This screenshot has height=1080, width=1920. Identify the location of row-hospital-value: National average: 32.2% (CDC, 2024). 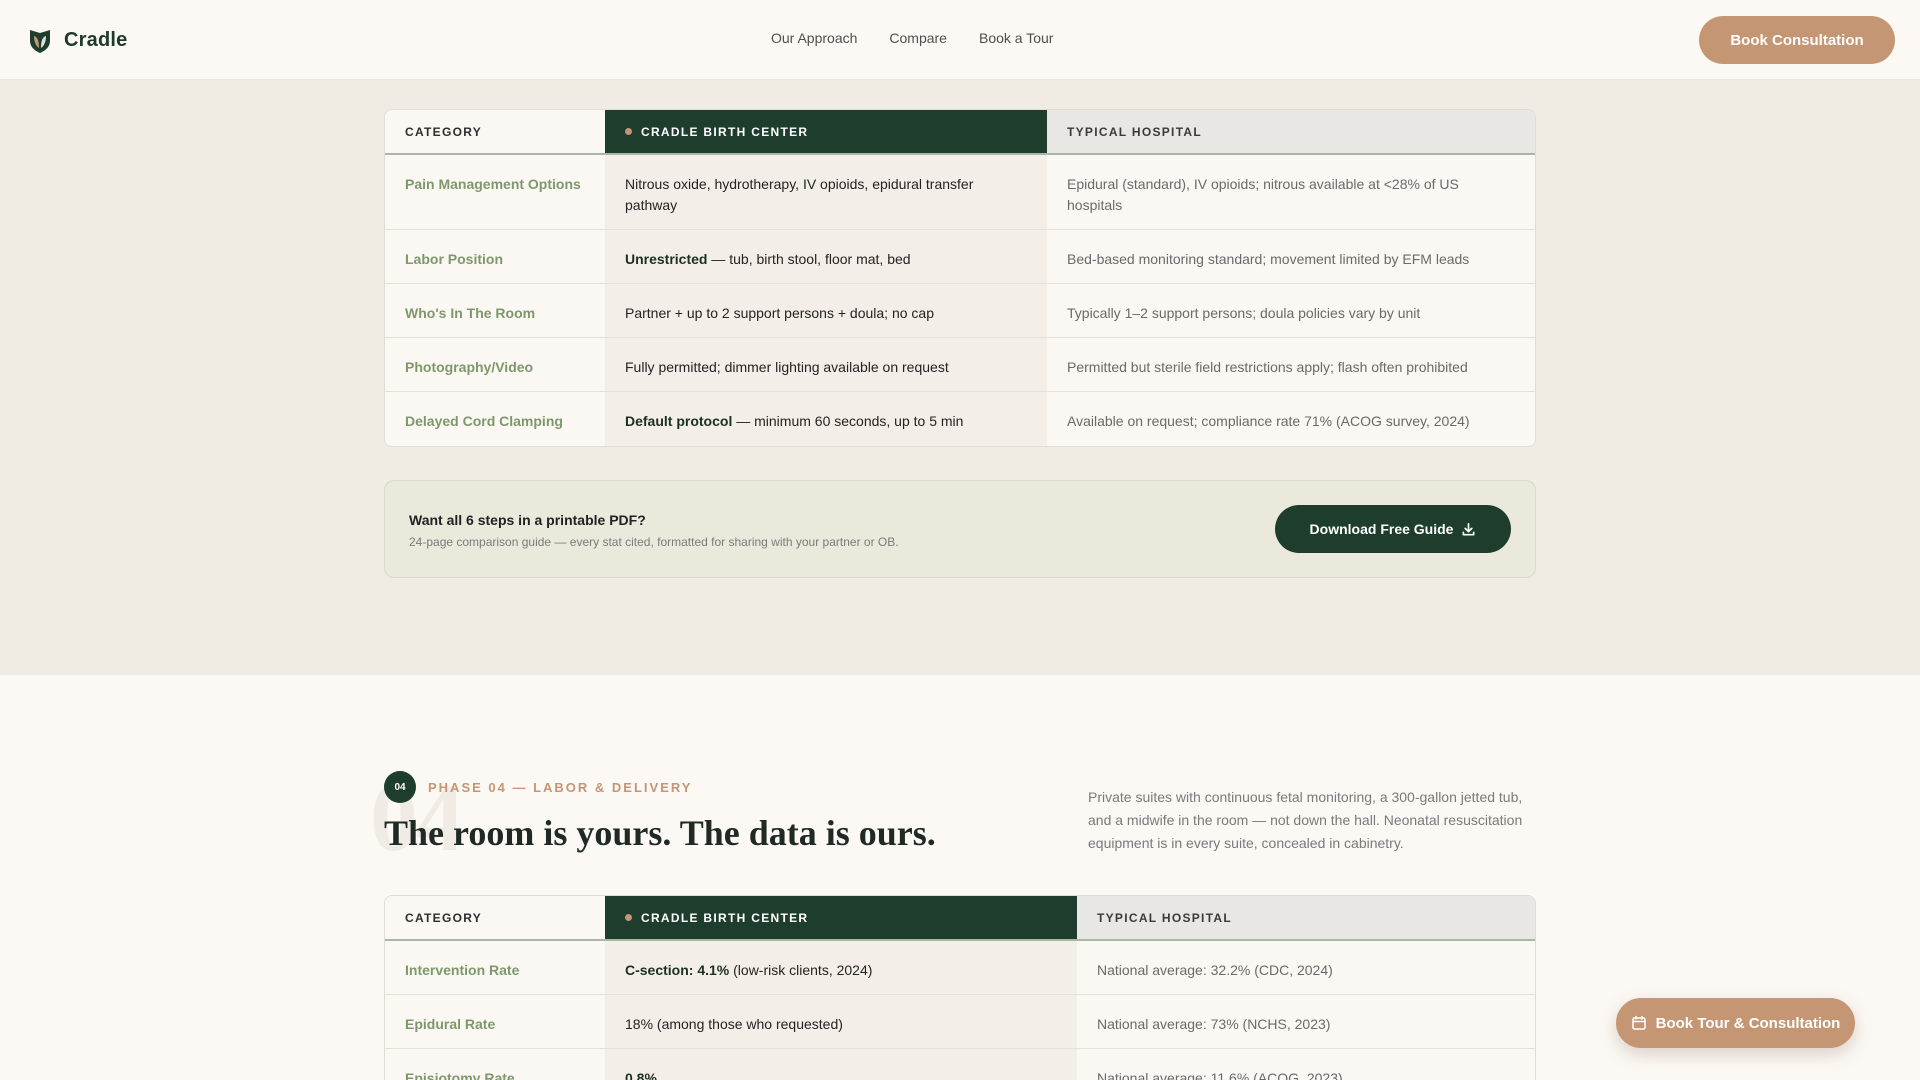
(1306, 967).